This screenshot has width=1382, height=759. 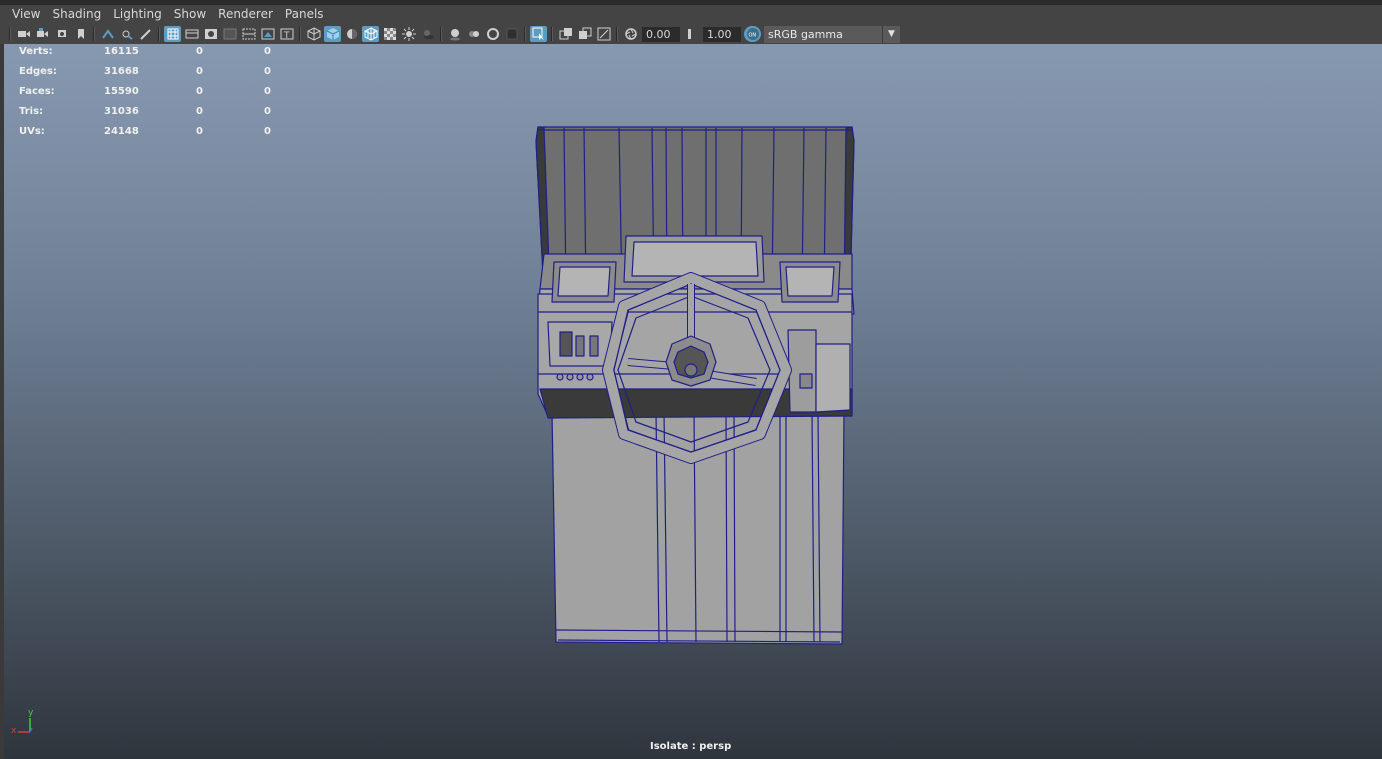 I want to click on menu-lighting: Lighting, so click(x=137, y=14).